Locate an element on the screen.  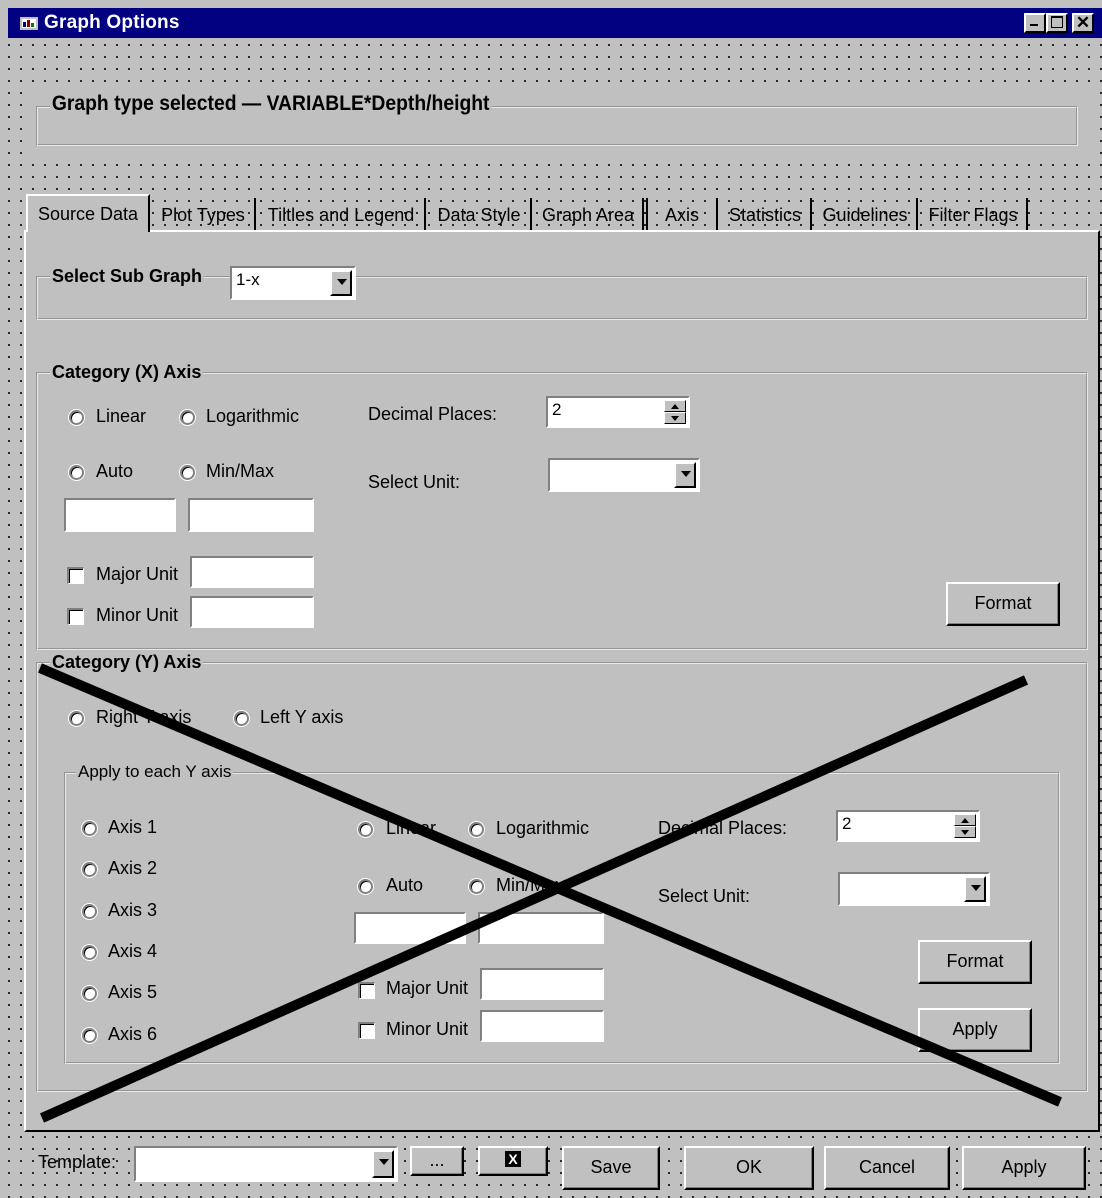
clear-button: X is located at coordinates (513, 1161).